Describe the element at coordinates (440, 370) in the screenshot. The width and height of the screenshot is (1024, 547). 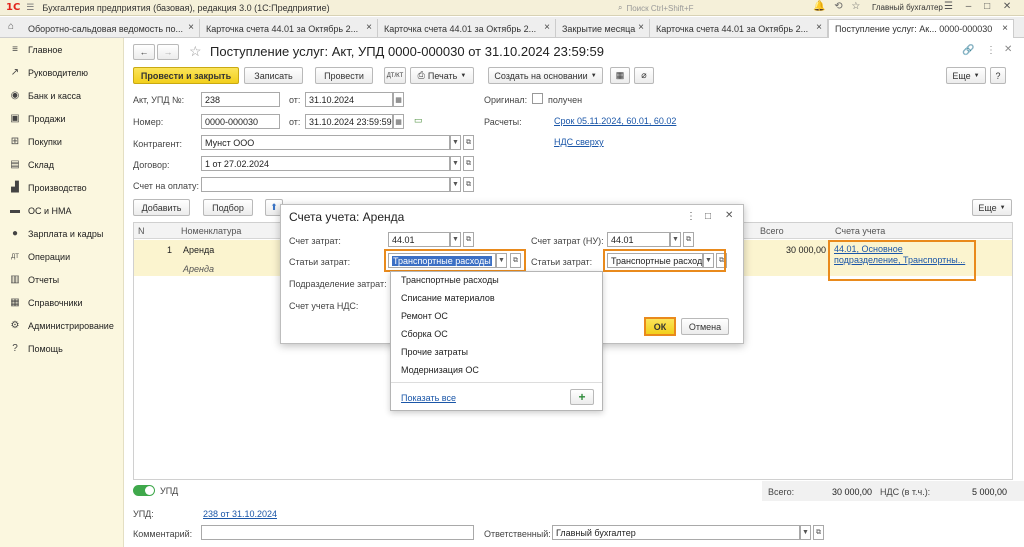
I see `dropdown-item: Модернизация ОС` at that location.